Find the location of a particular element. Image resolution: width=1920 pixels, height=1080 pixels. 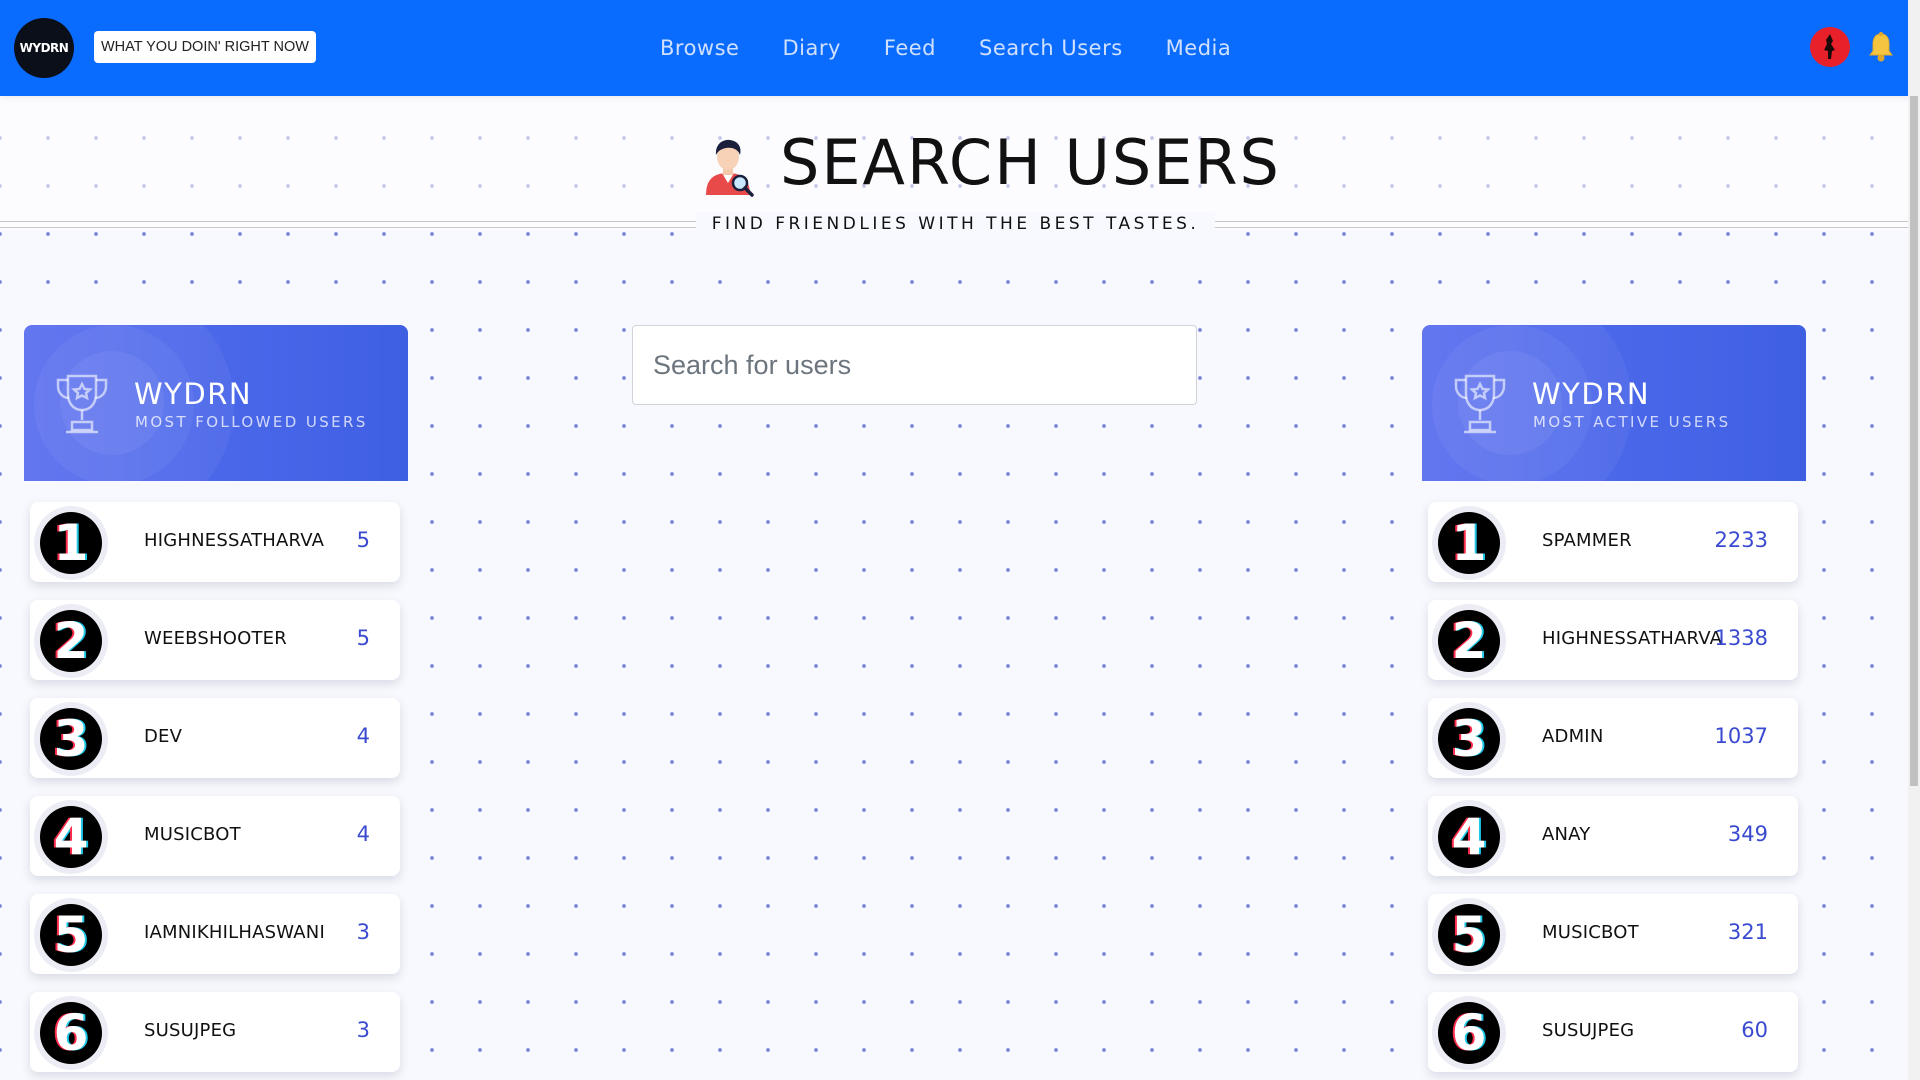

user-search-icon is located at coordinates (728, 166).